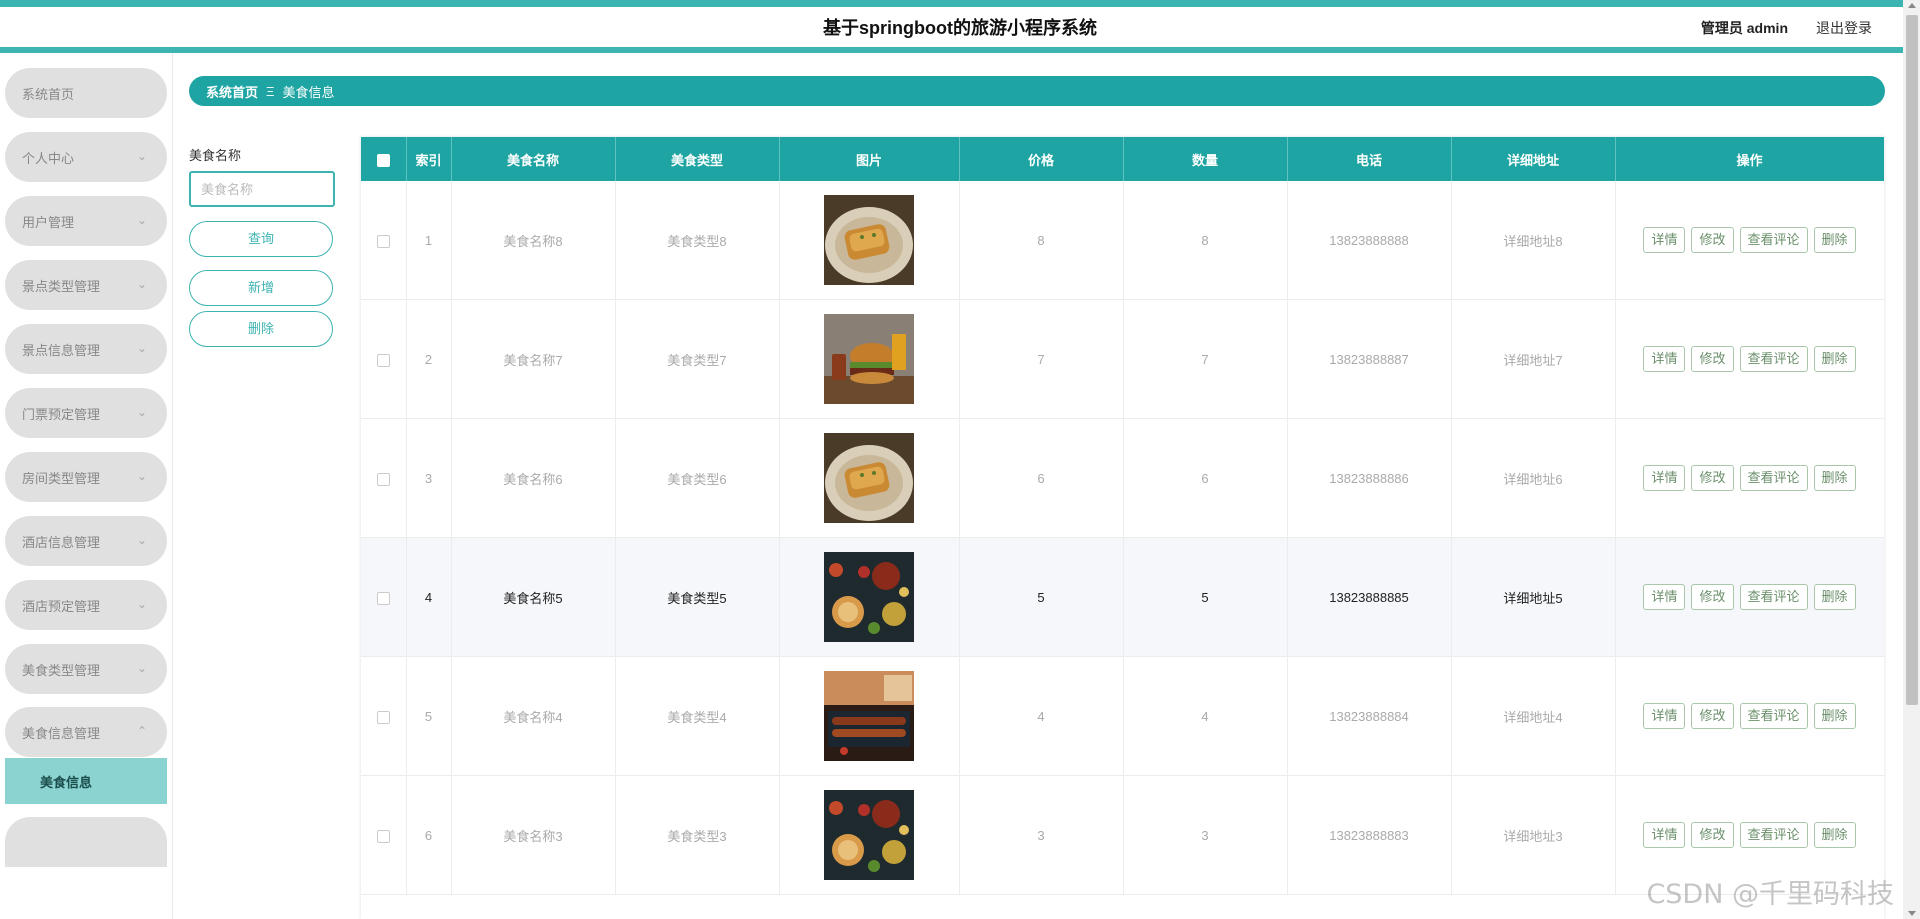  I want to click on sidebar-item-partial, so click(86, 842).